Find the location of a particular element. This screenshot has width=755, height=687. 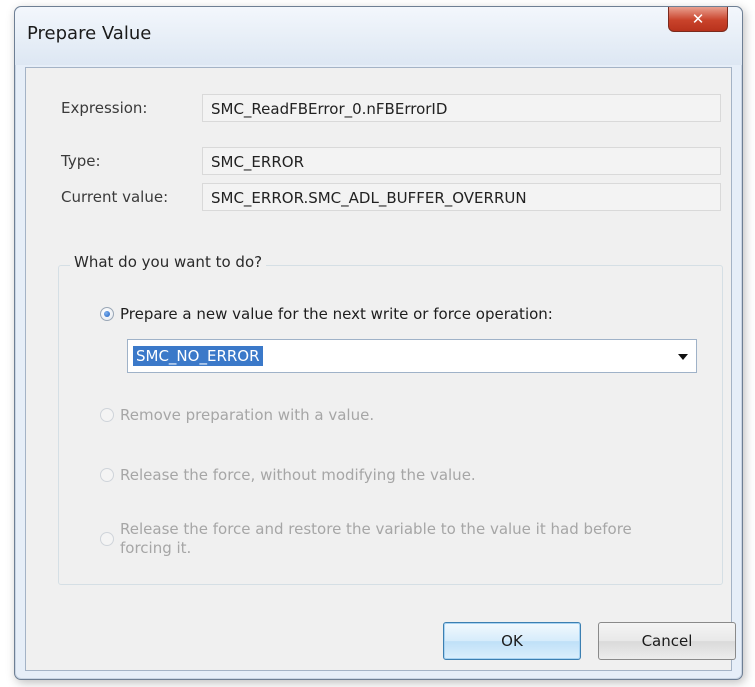

combo-selected-value: SMC_NO_ERROR is located at coordinates (198, 356).